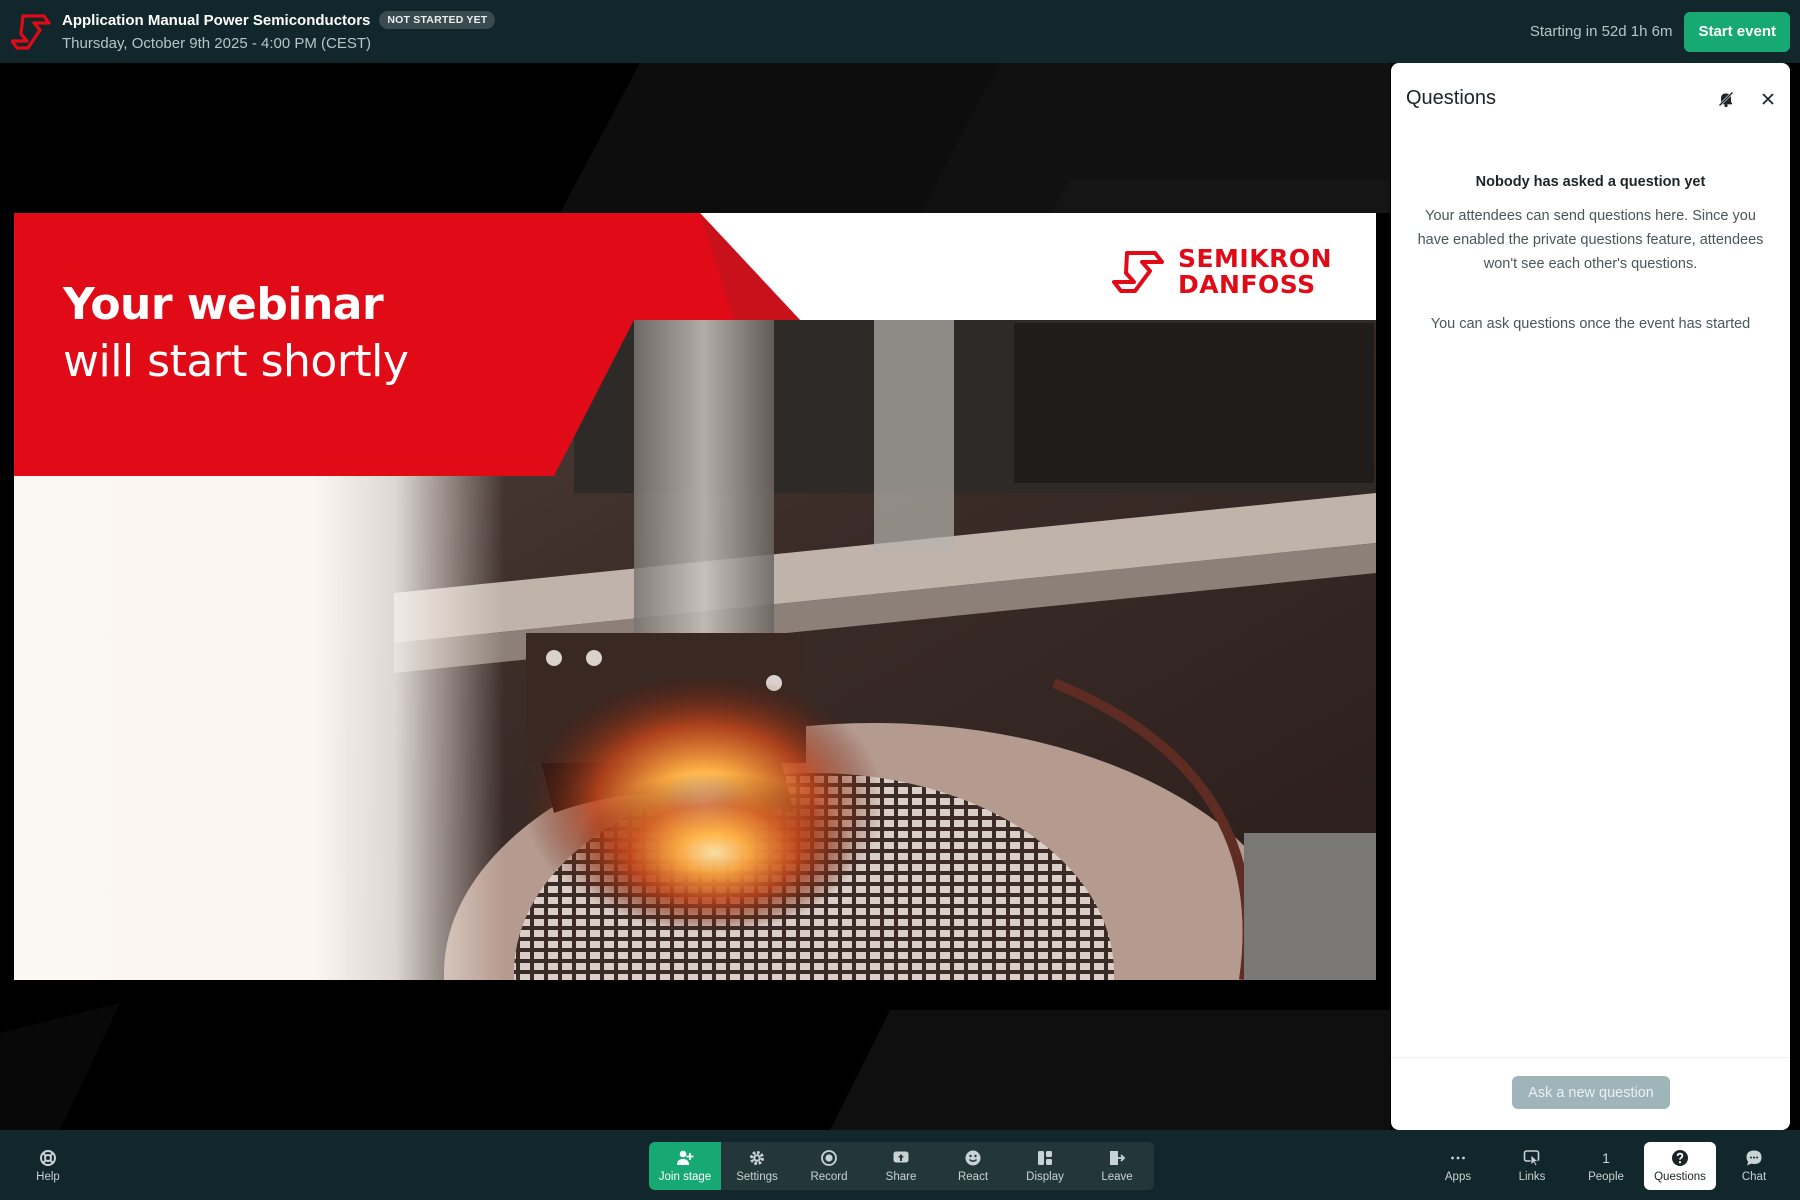 The height and width of the screenshot is (1200, 1800). I want to click on layout-icon, so click(1045, 1158).